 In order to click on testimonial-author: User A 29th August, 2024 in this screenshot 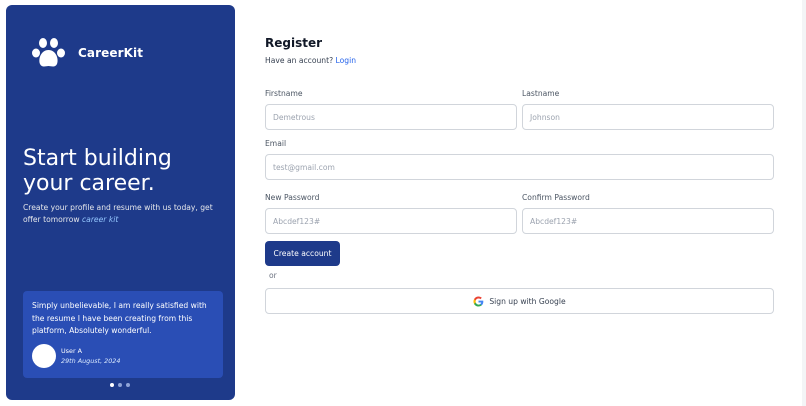, I will do `click(76, 356)`.